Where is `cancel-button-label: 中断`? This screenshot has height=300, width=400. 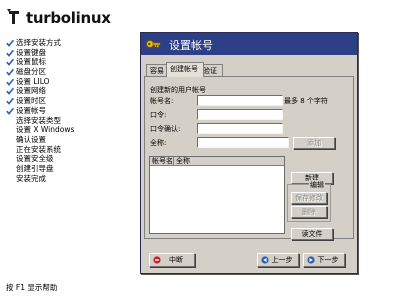
cancel-button-label: 中断 is located at coordinates (176, 260).